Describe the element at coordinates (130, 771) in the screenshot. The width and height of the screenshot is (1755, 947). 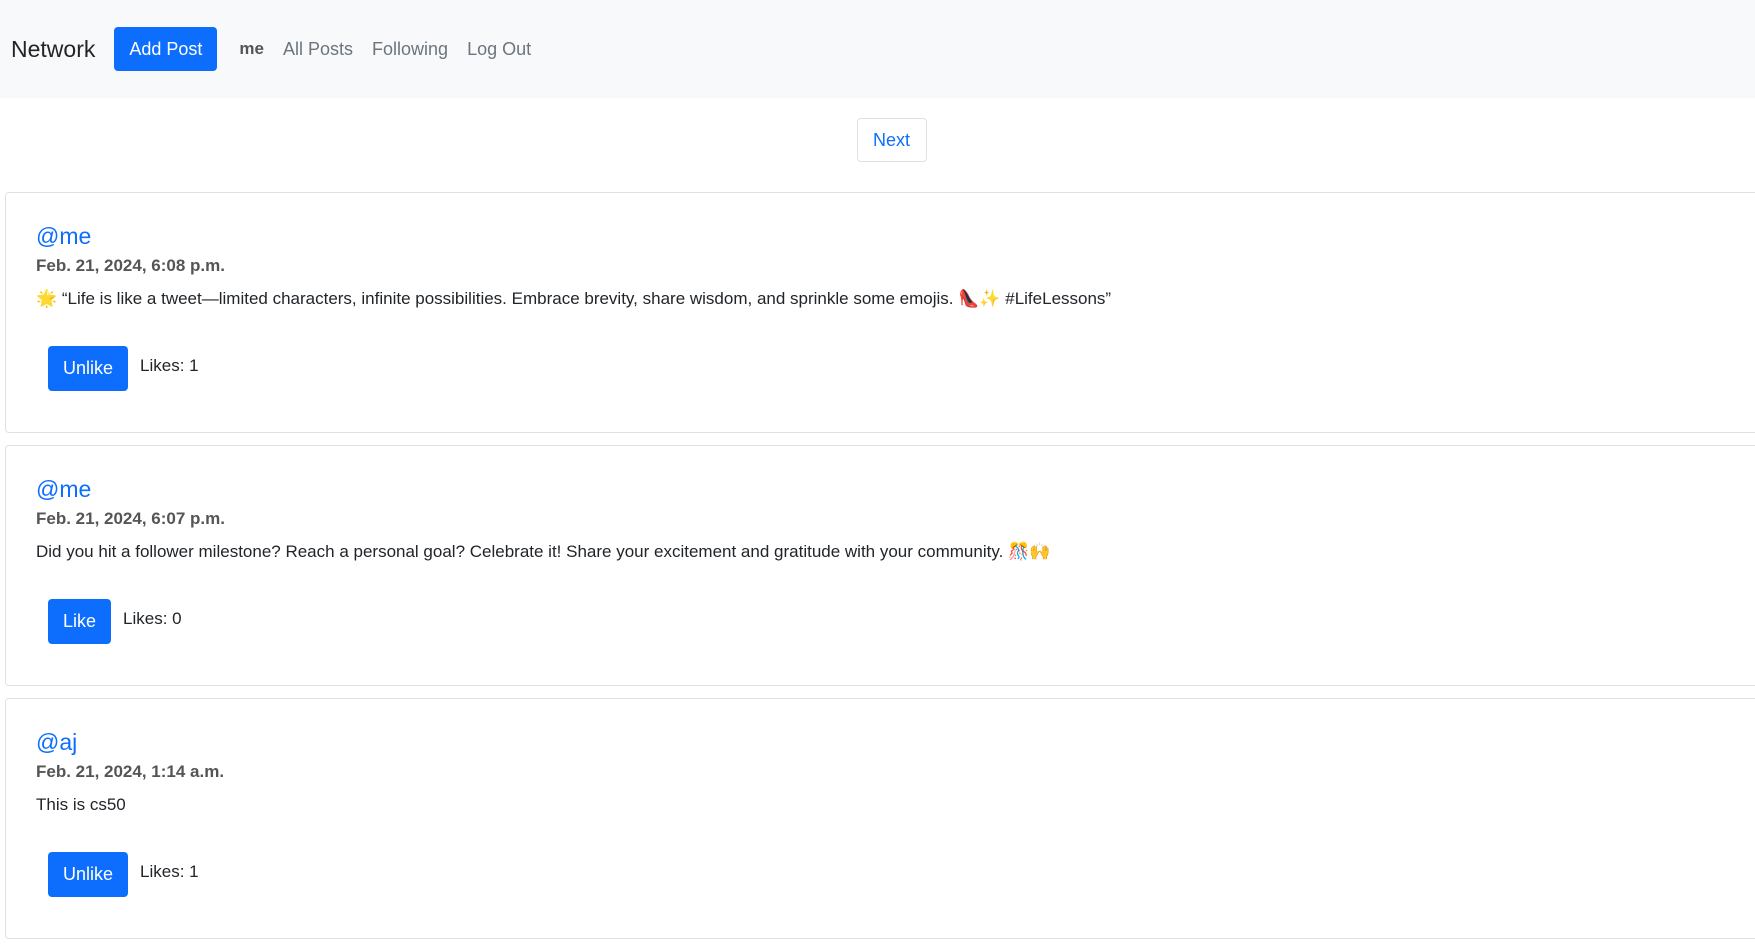
I see `post-timestamp: Feb. 21, 2024, 1:14 a.m.` at that location.